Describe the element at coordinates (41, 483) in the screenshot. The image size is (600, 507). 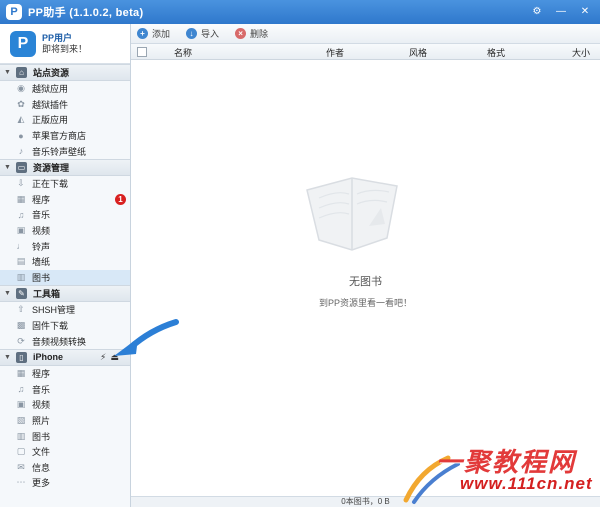
I see `sidebar-item-label: 更多` at that location.